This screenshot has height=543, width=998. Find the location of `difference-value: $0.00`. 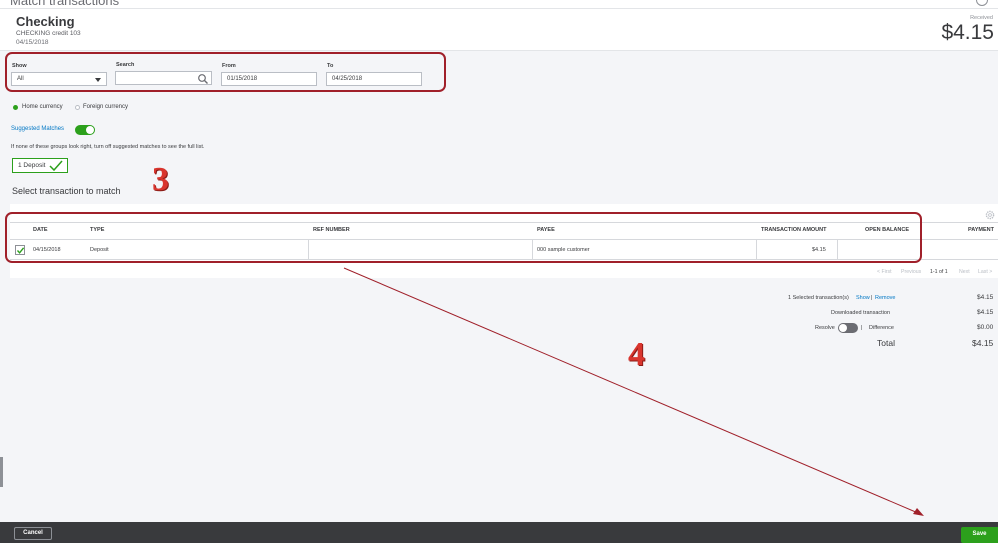

difference-value: $0.00 is located at coordinates (985, 327).